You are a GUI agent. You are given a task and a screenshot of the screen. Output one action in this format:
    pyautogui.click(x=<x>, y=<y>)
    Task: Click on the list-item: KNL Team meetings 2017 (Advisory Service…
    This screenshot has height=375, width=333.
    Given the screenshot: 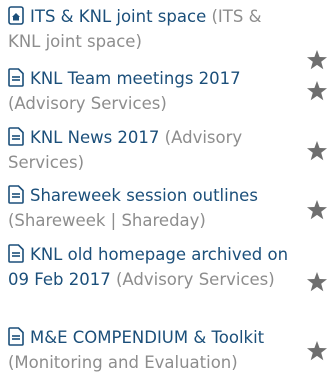 What is the action you would take?
    pyautogui.click(x=153, y=91)
    